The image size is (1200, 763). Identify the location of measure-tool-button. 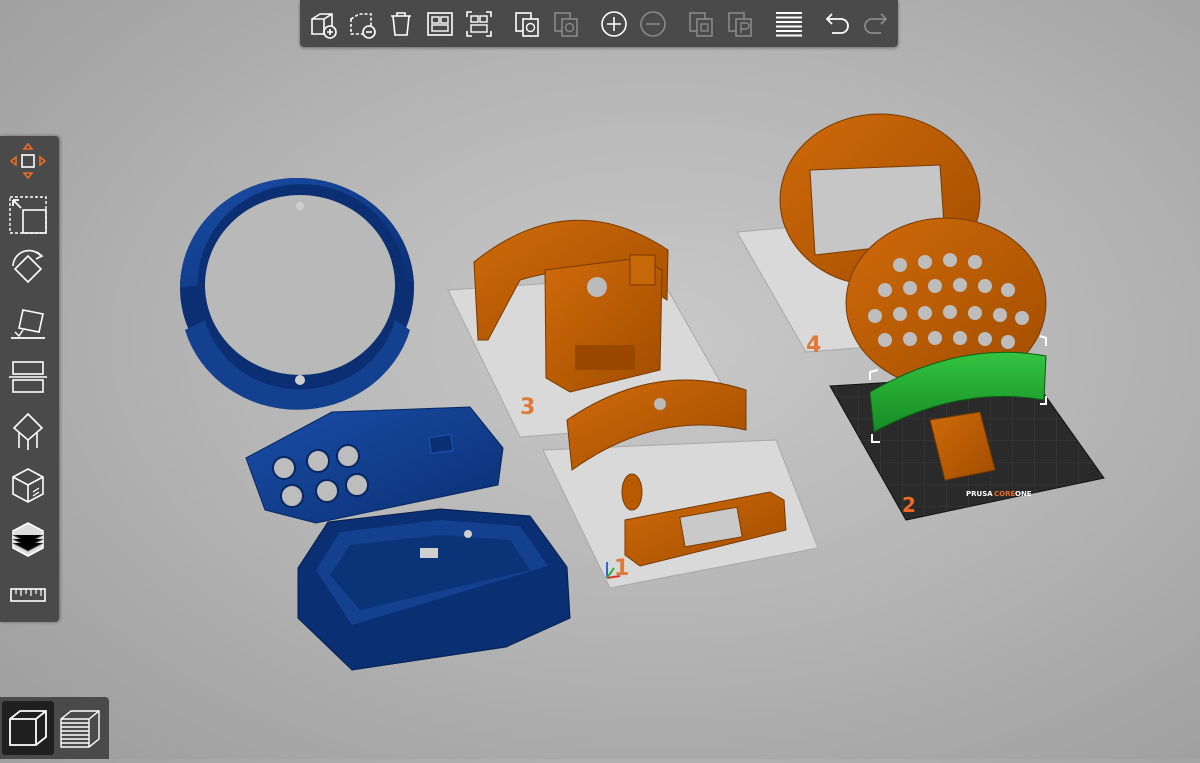
(28, 595).